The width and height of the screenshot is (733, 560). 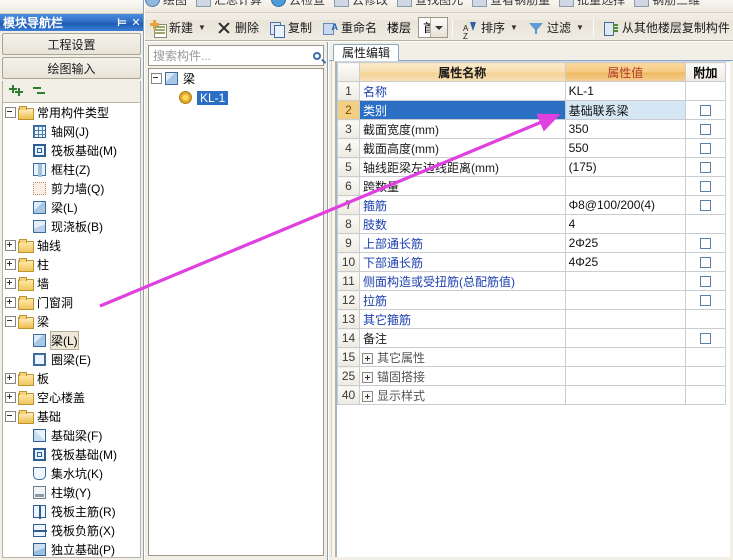 I want to click on tree-item-component: 柱墩(Y), so click(x=71, y=492).